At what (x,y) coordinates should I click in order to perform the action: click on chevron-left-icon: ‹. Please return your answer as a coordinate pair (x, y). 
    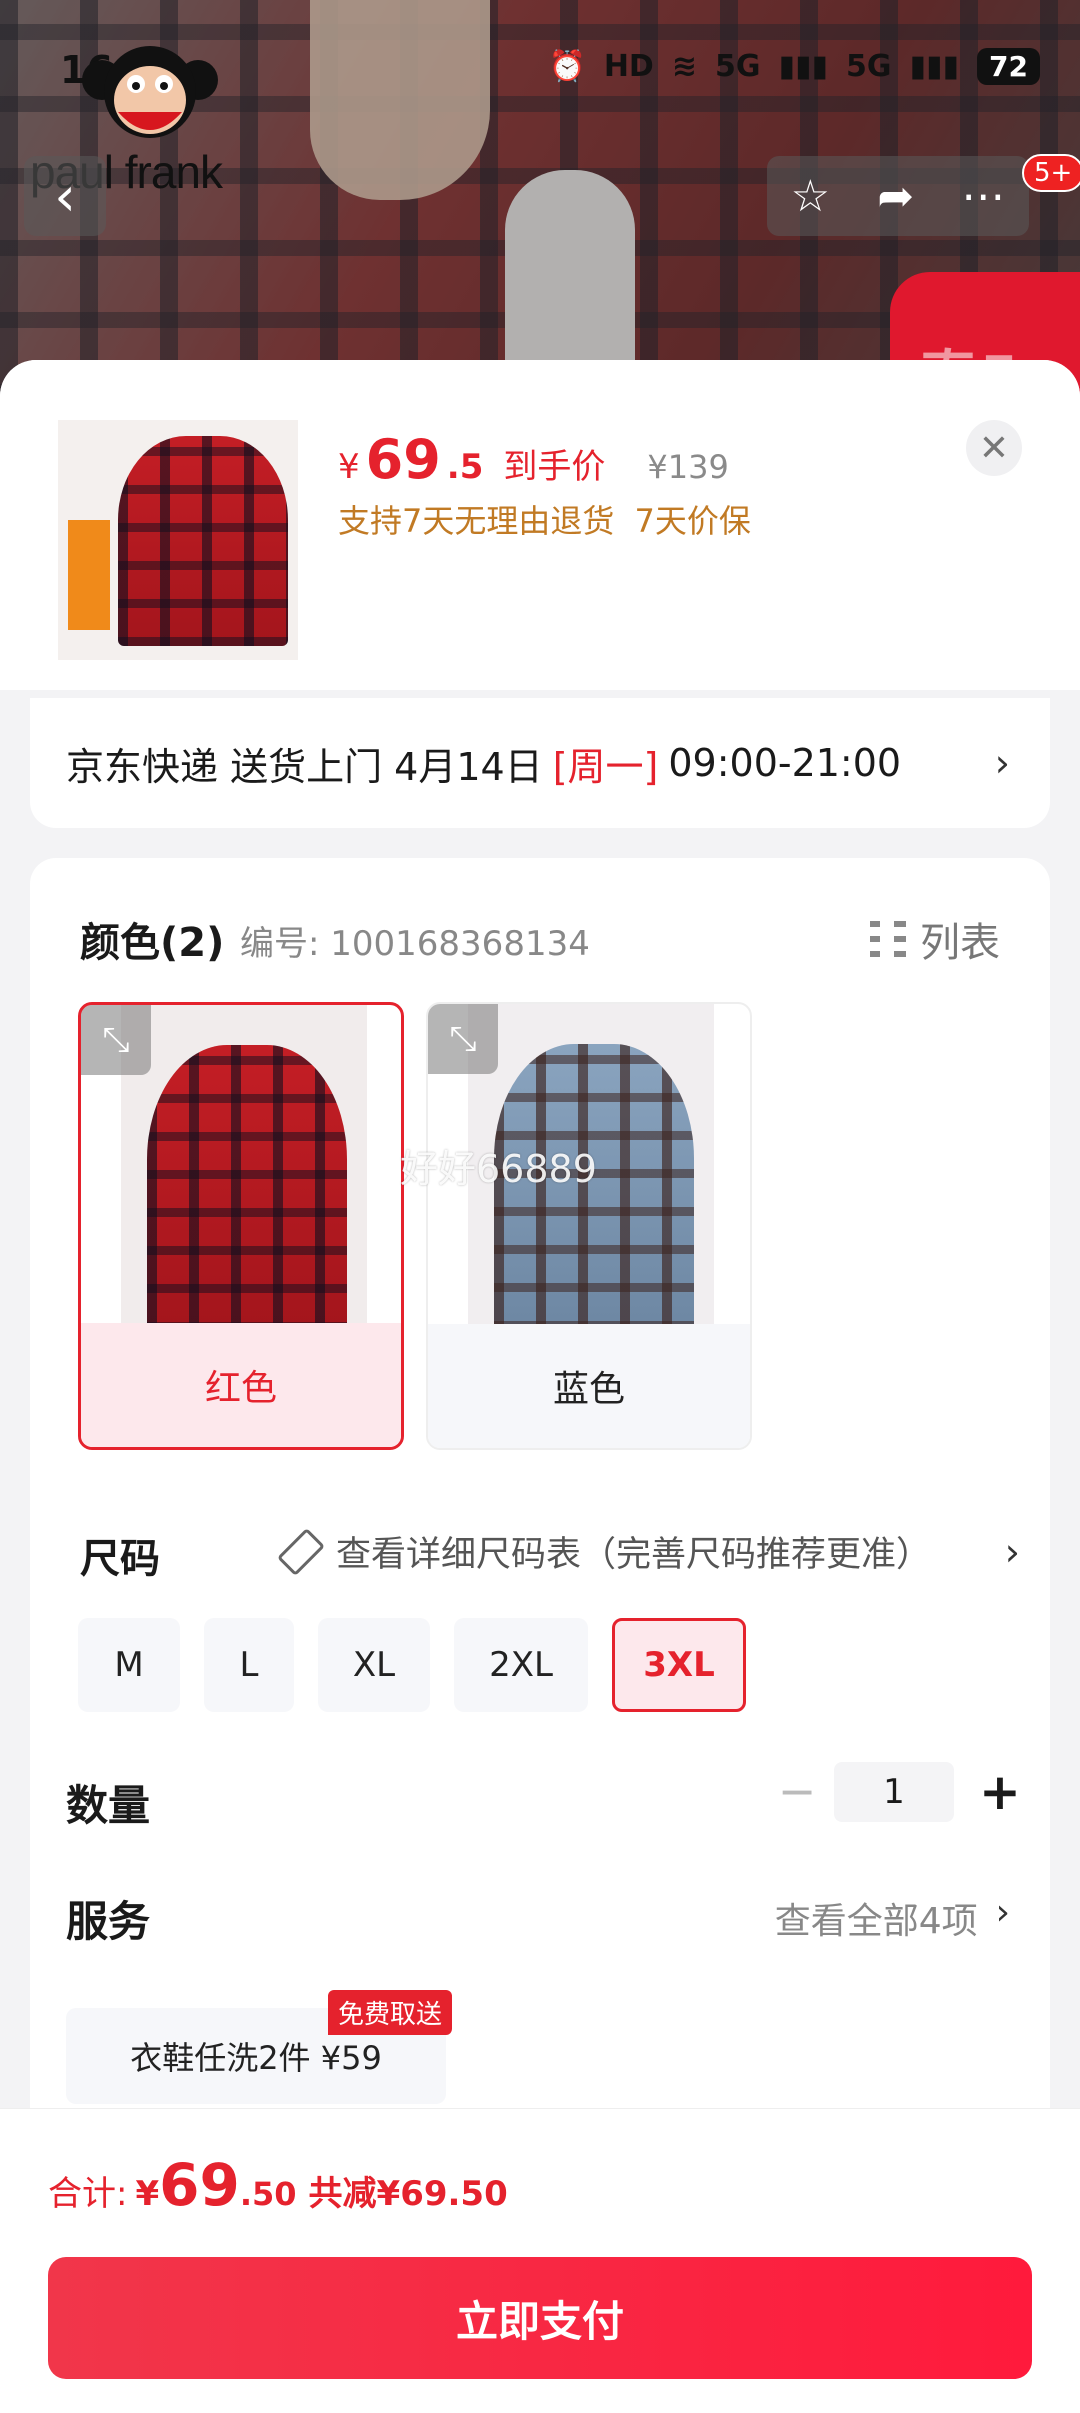
    Looking at the image, I should click on (65, 196).